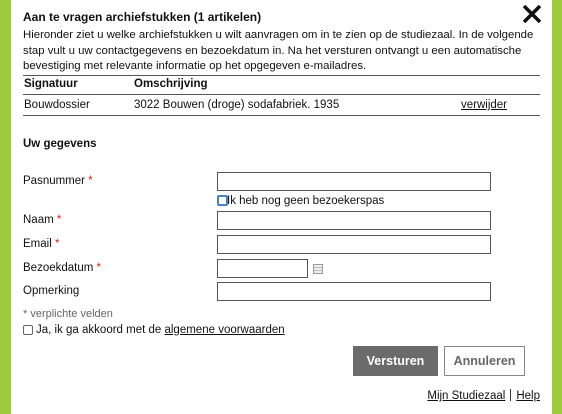 Image resolution: width=562 pixels, height=414 pixels. I want to click on naam-label-text: Naam, so click(38, 220).